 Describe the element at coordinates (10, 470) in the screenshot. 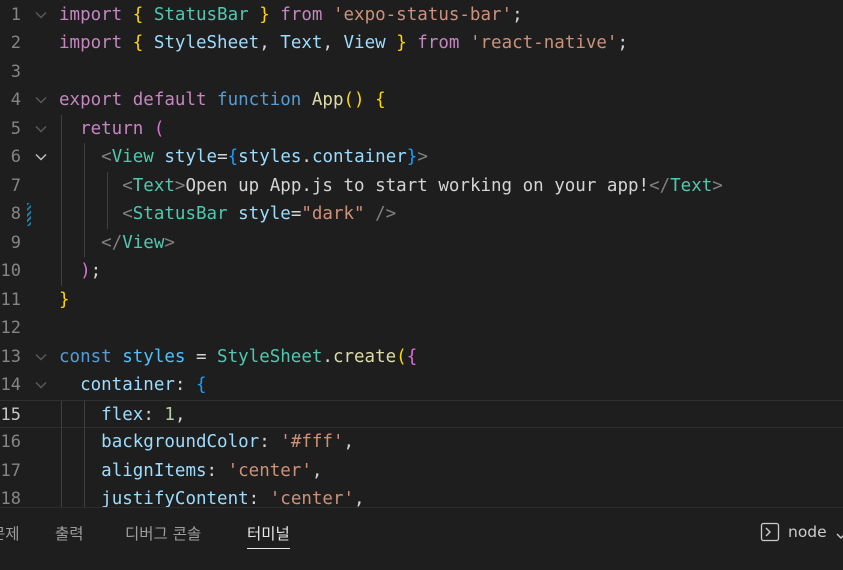

I see `line-number: 17` at that location.